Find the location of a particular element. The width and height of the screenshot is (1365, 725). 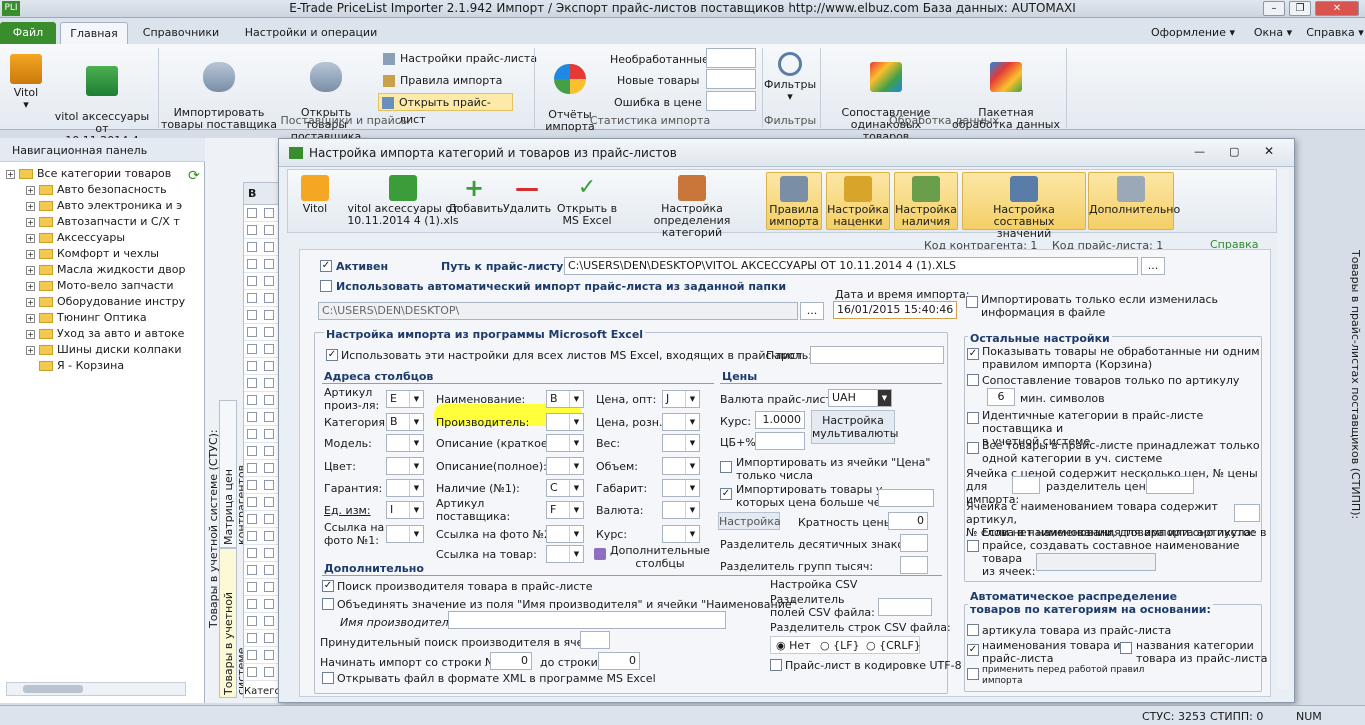

menu-design: Оформление ▾ is located at coordinates (1193, 33).